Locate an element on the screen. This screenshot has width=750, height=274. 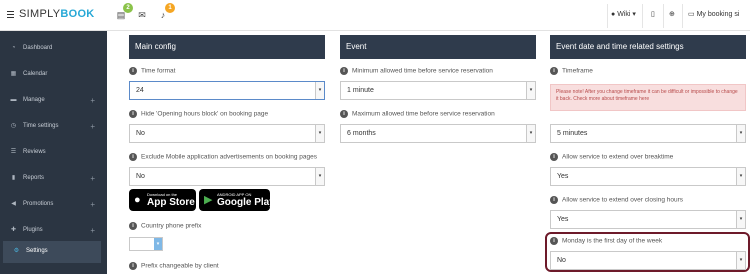
user-icon: ● is located at coordinates (613, 14).